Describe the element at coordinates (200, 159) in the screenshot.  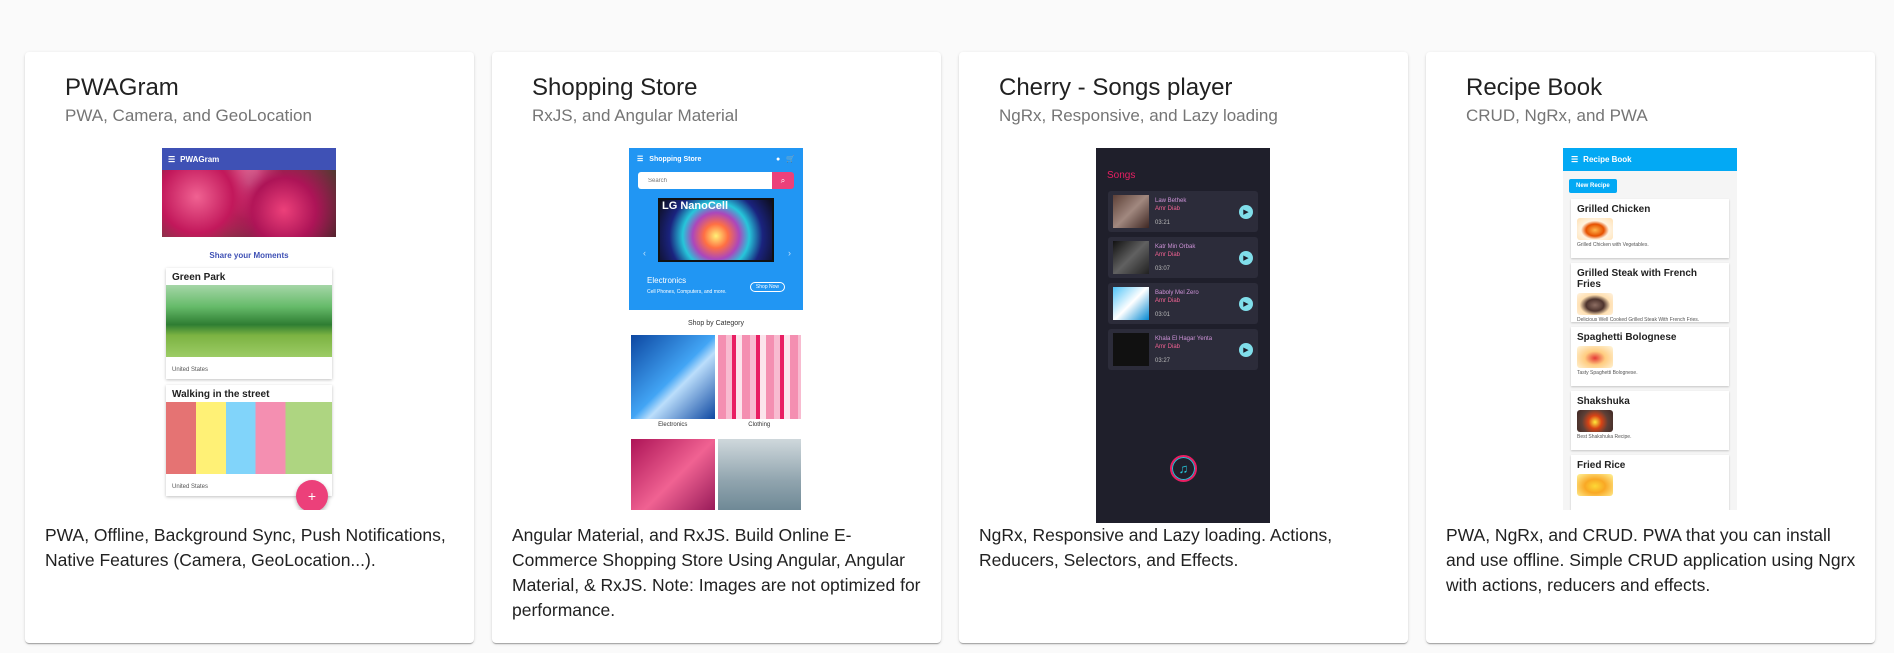
I see `app-title: PWAGram` at that location.